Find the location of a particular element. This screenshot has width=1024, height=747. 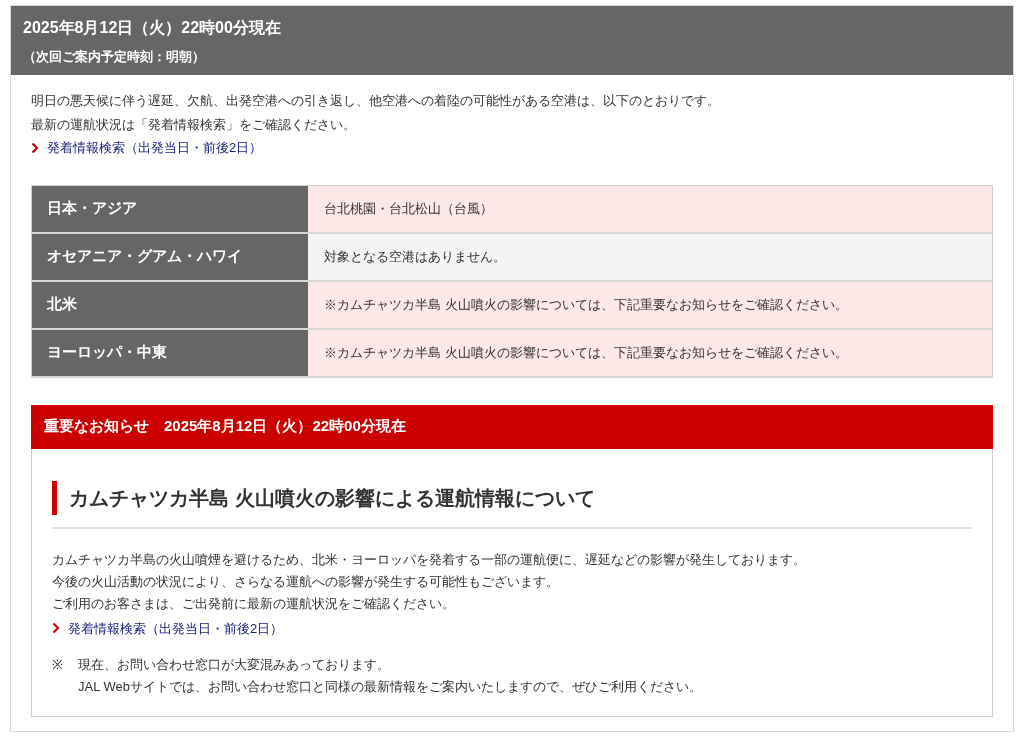

airport-cell: 台北桃園・台北松山（台風） is located at coordinates (650, 208).